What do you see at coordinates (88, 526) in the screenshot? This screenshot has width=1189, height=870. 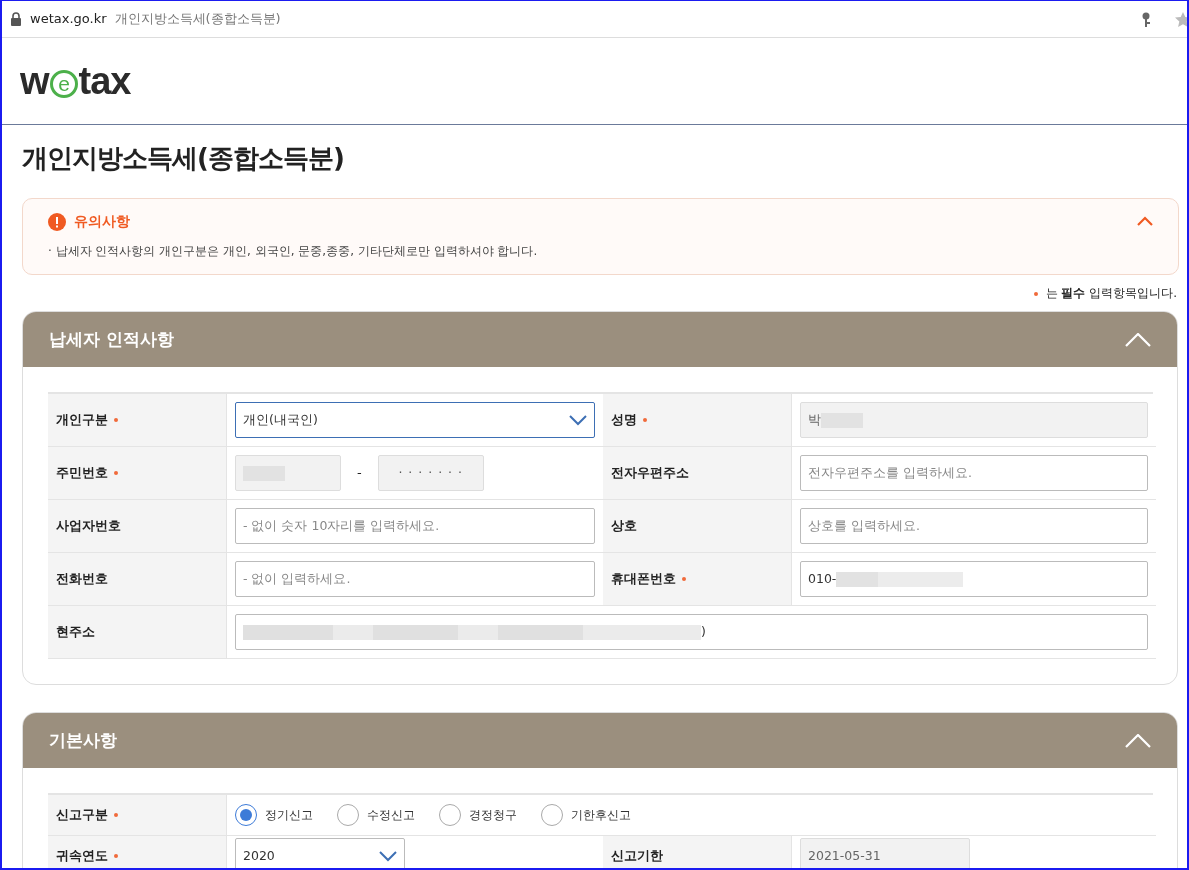 I see `field-label: 사업자번호` at bounding box center [88, 526].